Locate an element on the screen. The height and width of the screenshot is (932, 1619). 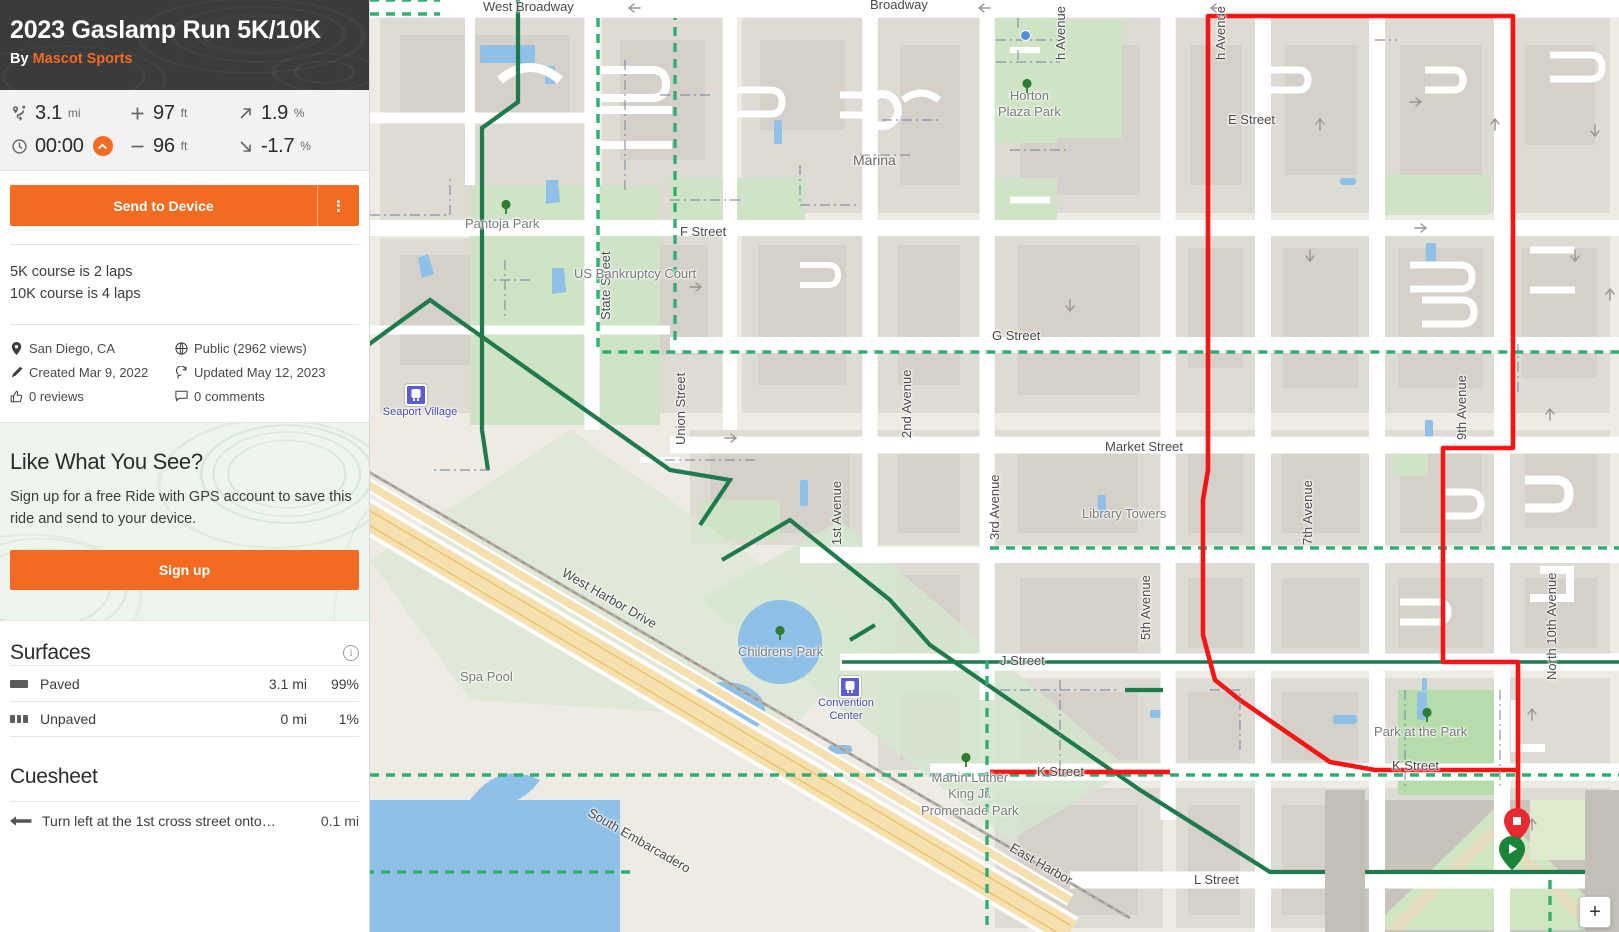
transit-marker-seaport-village is located at coordinates (416, 395).